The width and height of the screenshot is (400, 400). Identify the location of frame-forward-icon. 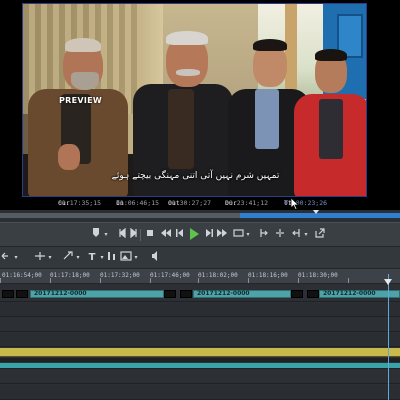
(209, 235).